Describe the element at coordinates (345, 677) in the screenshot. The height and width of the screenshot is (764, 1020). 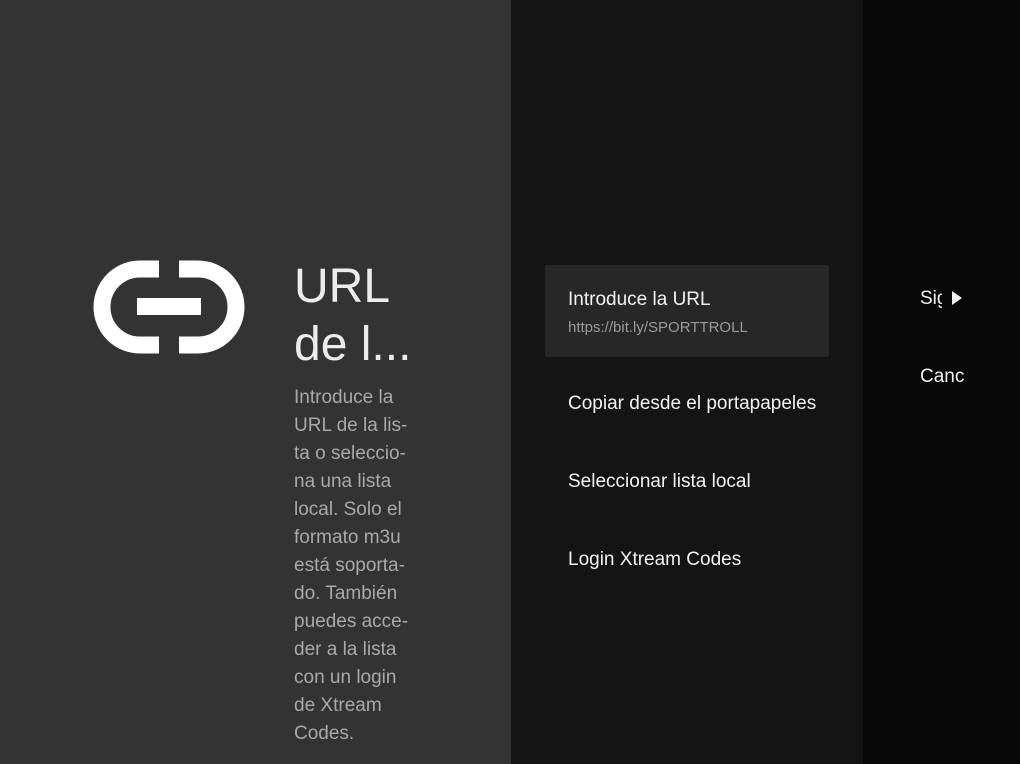
I see `guidance-description-line: con un login` at that location.